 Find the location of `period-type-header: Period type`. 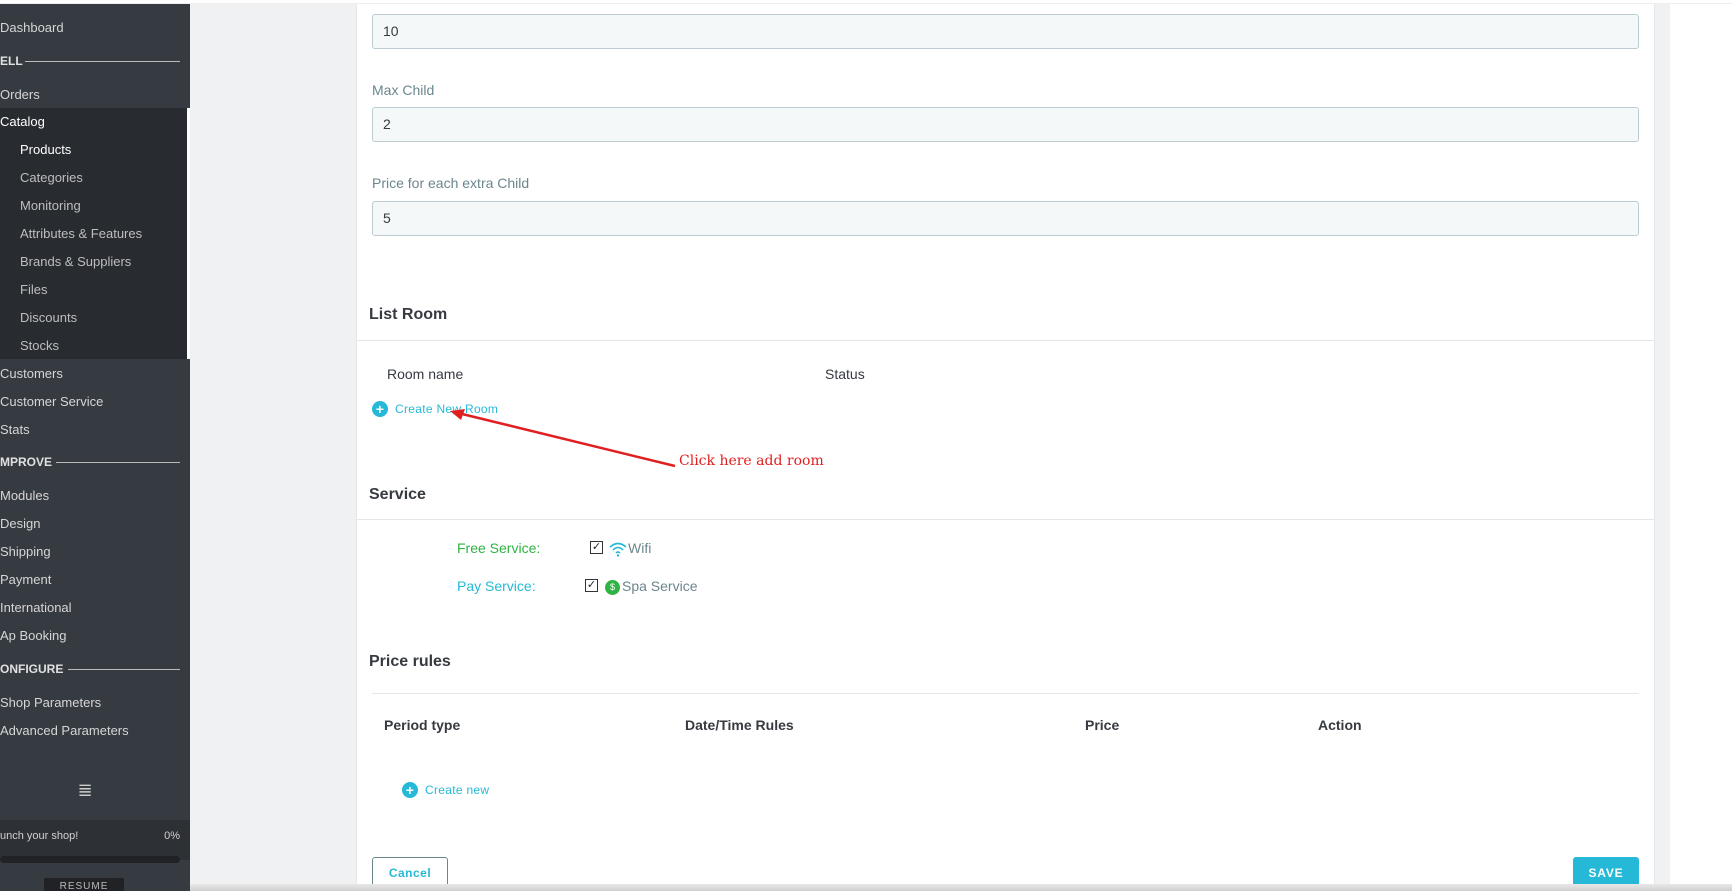

period-type-header: Period type is located at coordinates (422, 725).